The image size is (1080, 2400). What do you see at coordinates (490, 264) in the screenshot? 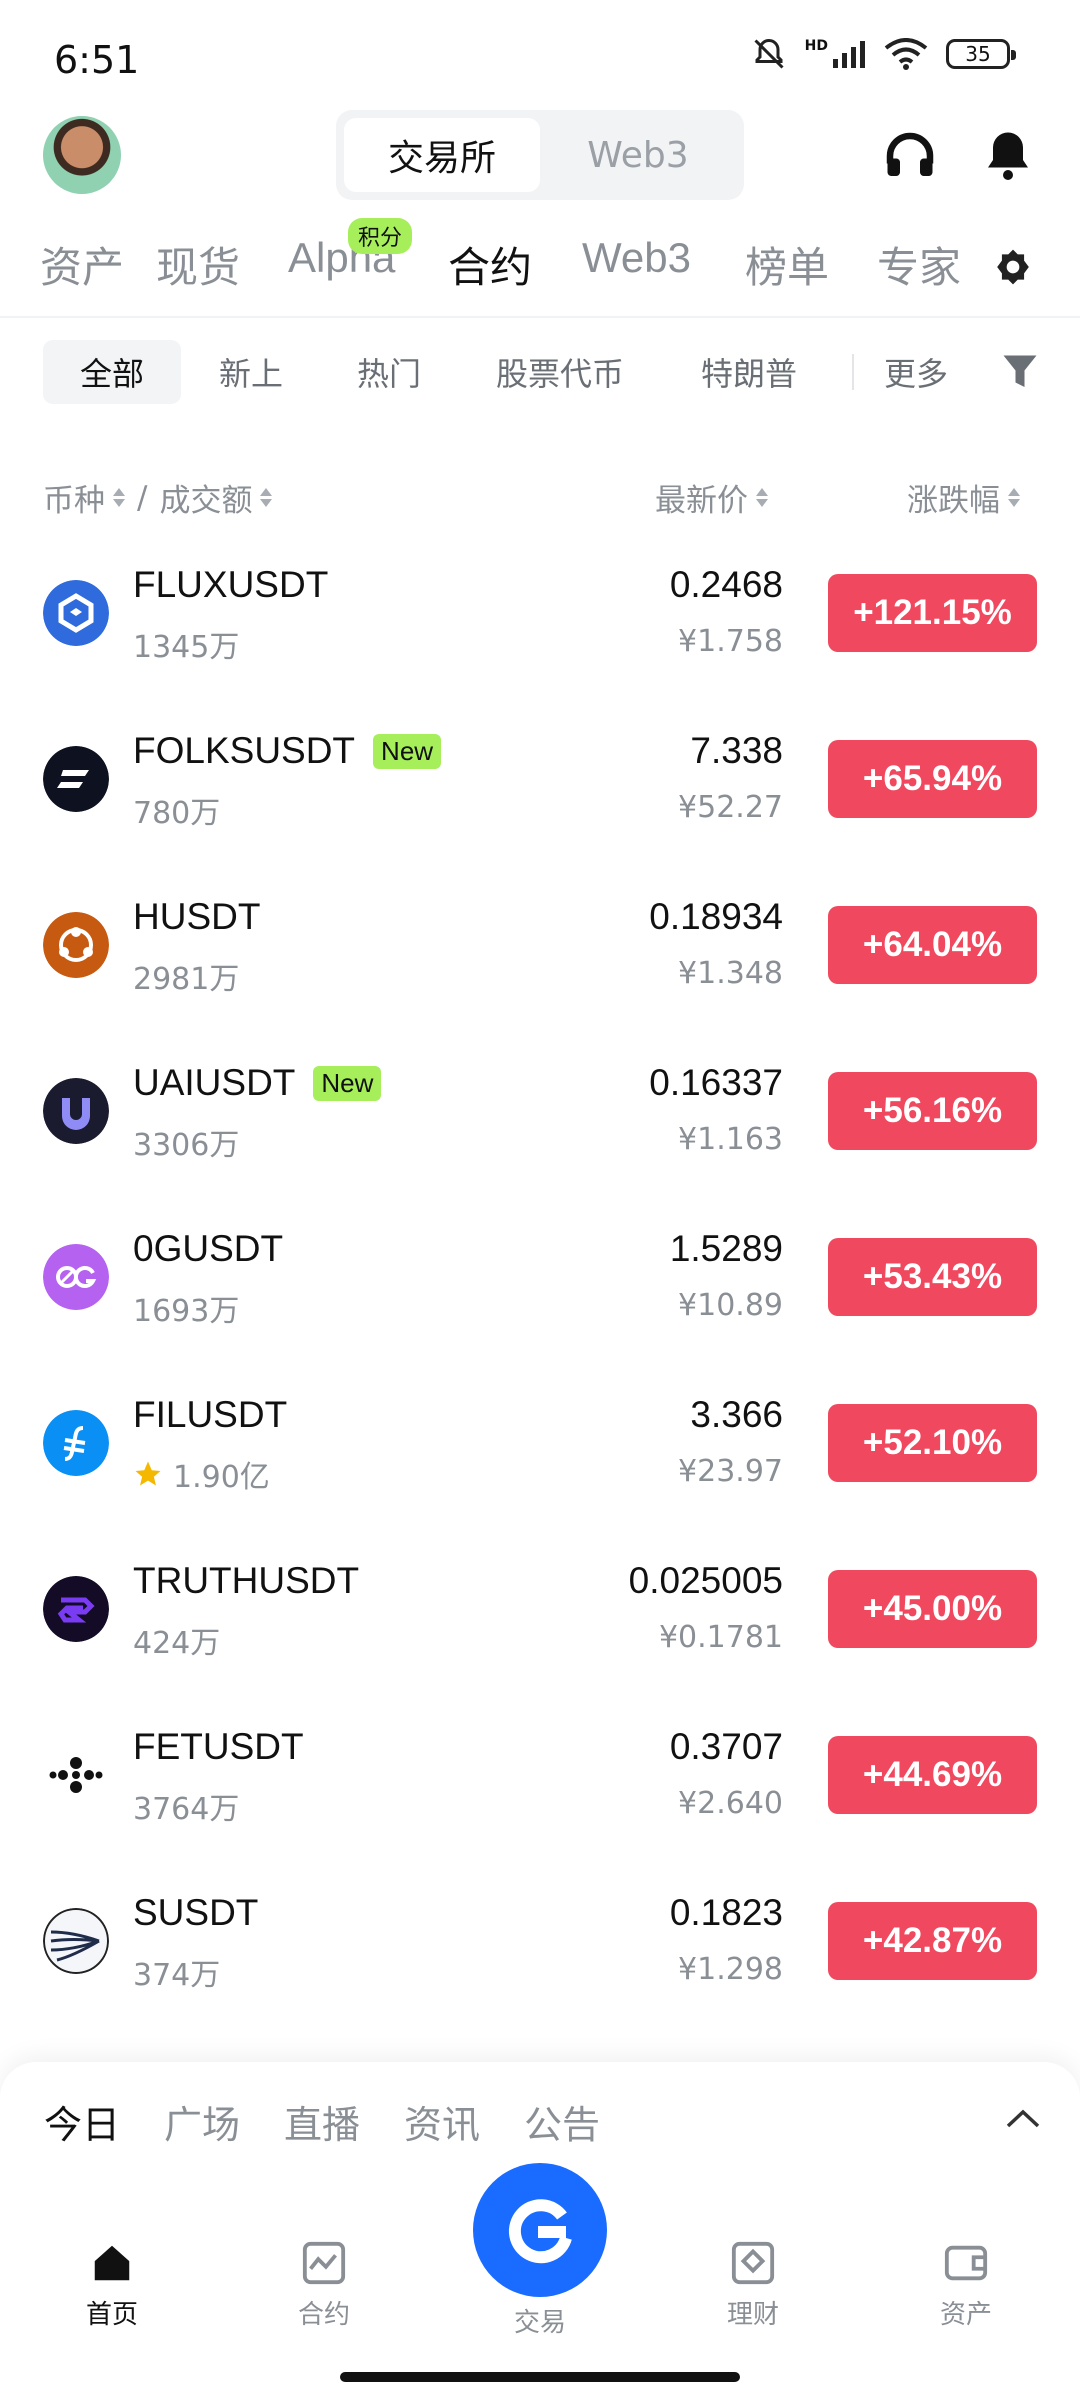
I see `tab-futures: 合约` at bounding box center [490, 264].